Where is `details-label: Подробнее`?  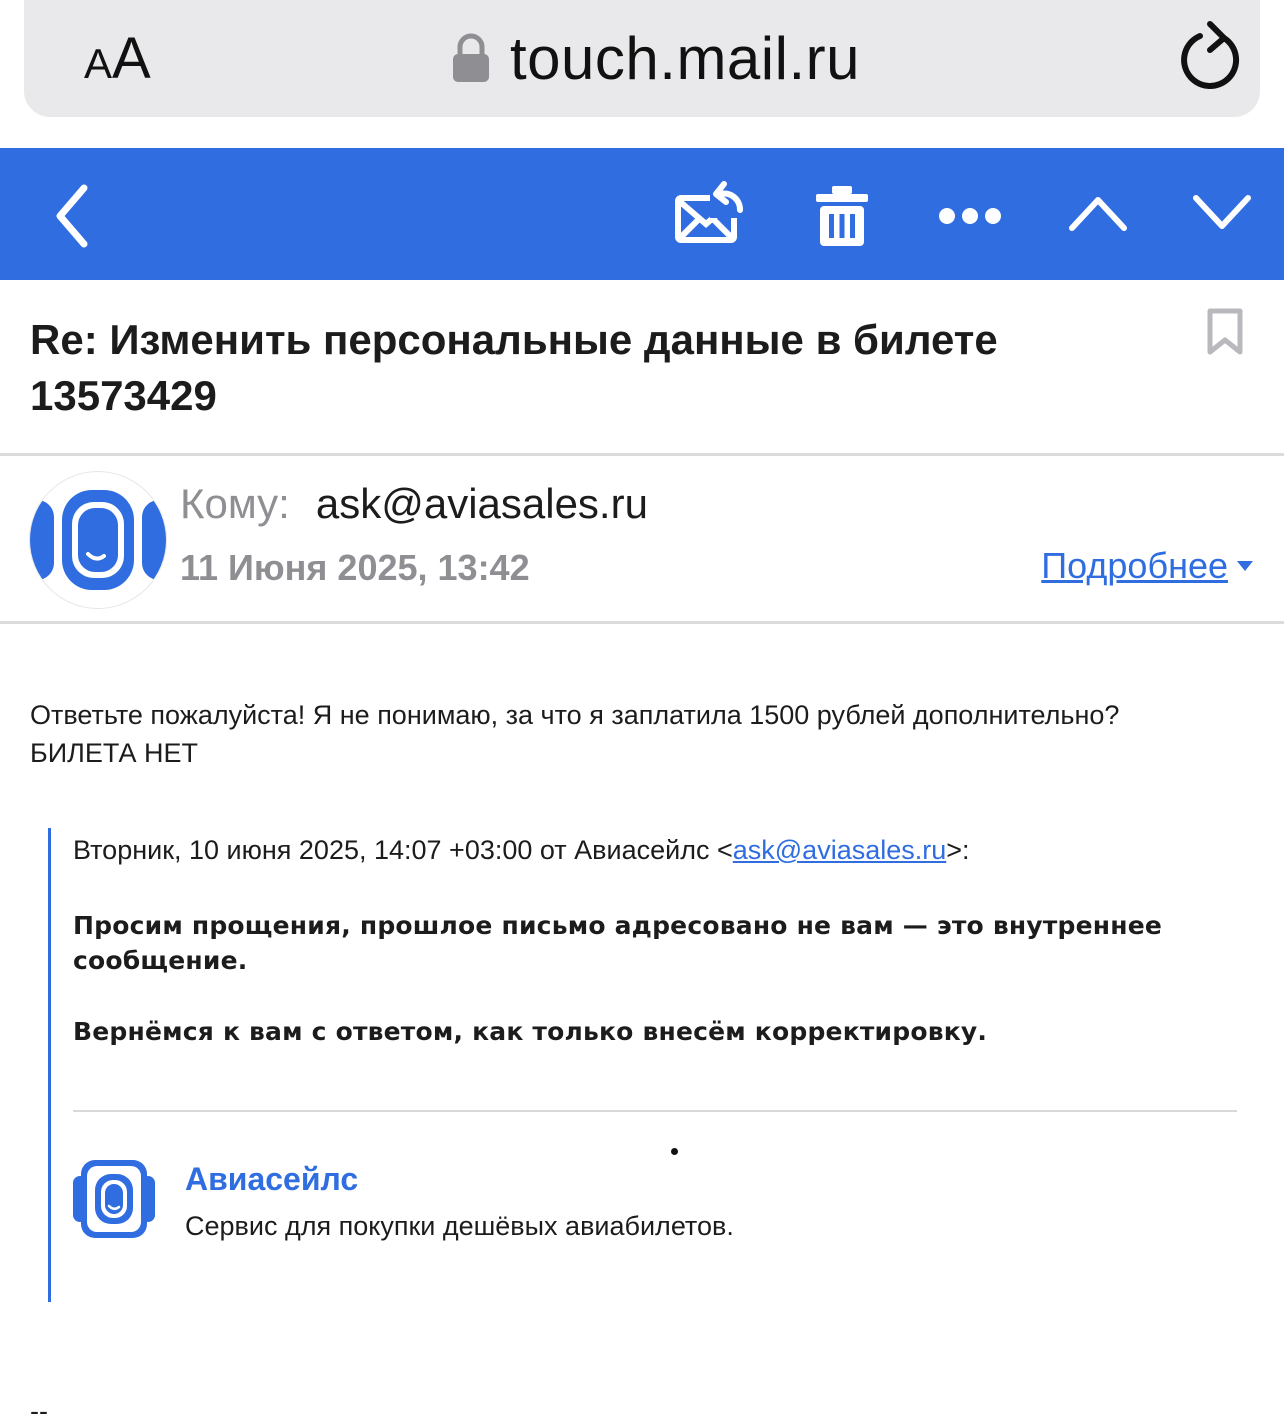 details-label: Подробнее is located at coordinates (1134, 566).